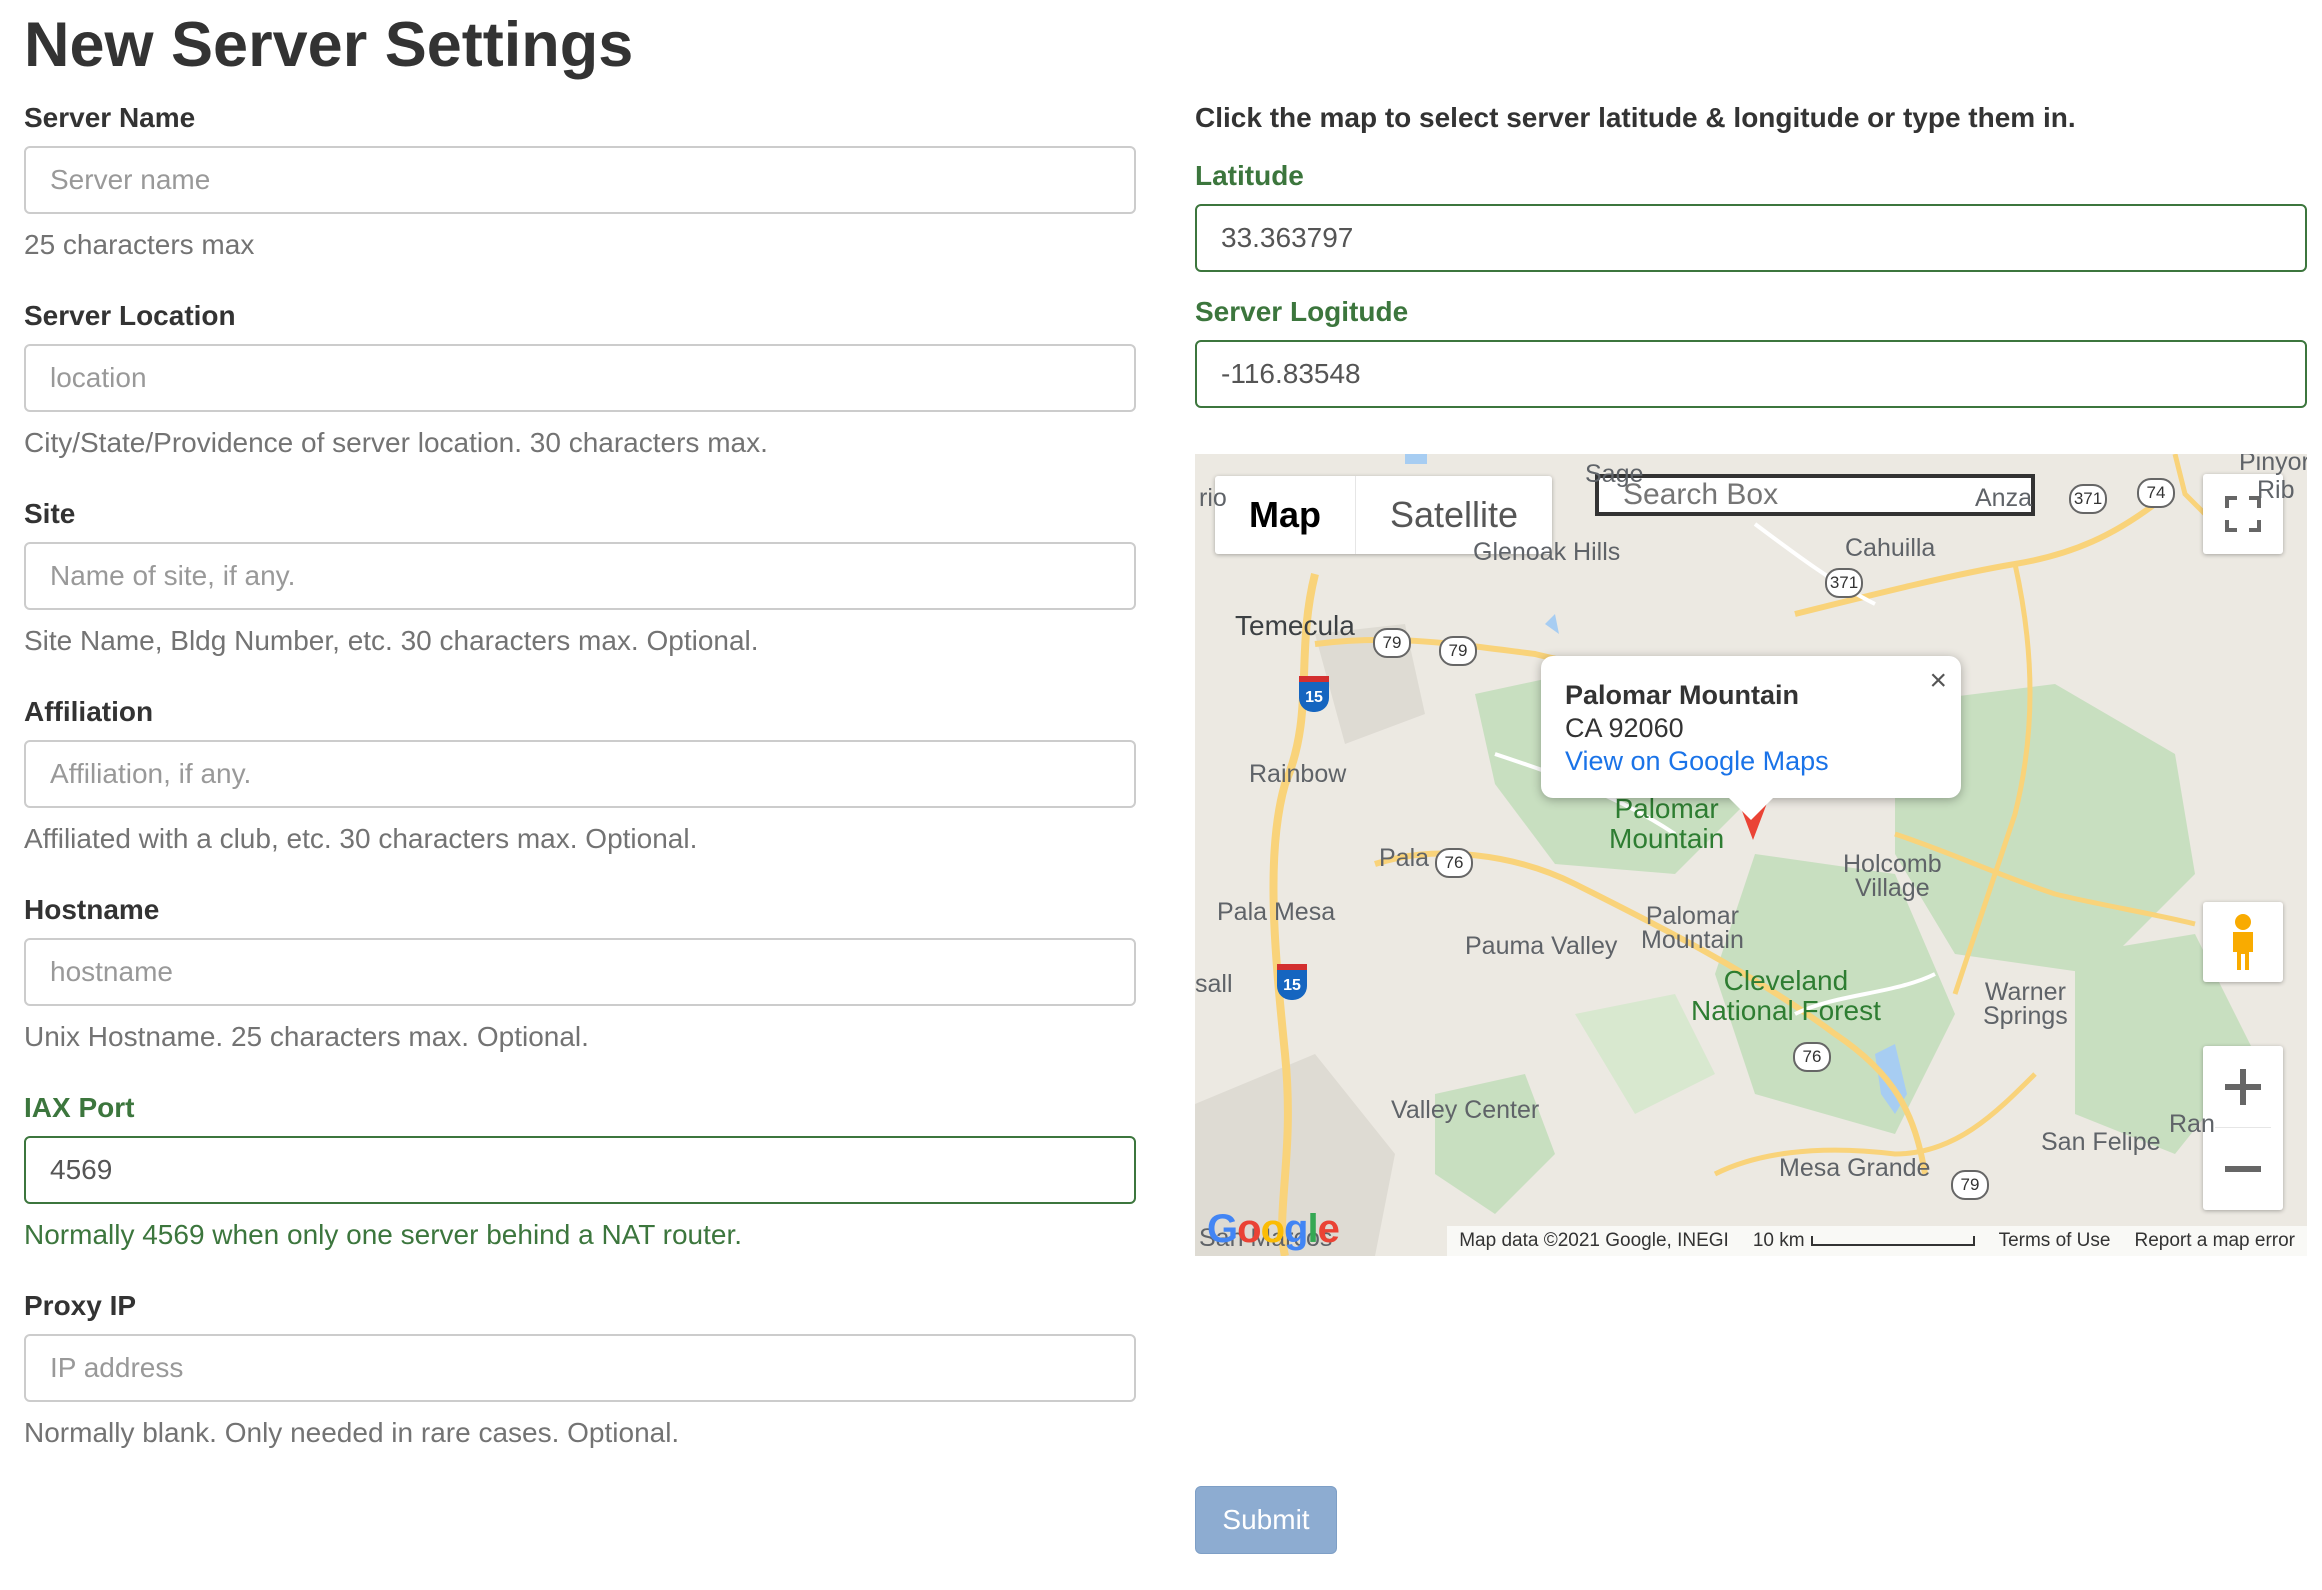 This screenshot has height=1590, width=2322. I want to click on zoom-control, so click(2243, 1128).